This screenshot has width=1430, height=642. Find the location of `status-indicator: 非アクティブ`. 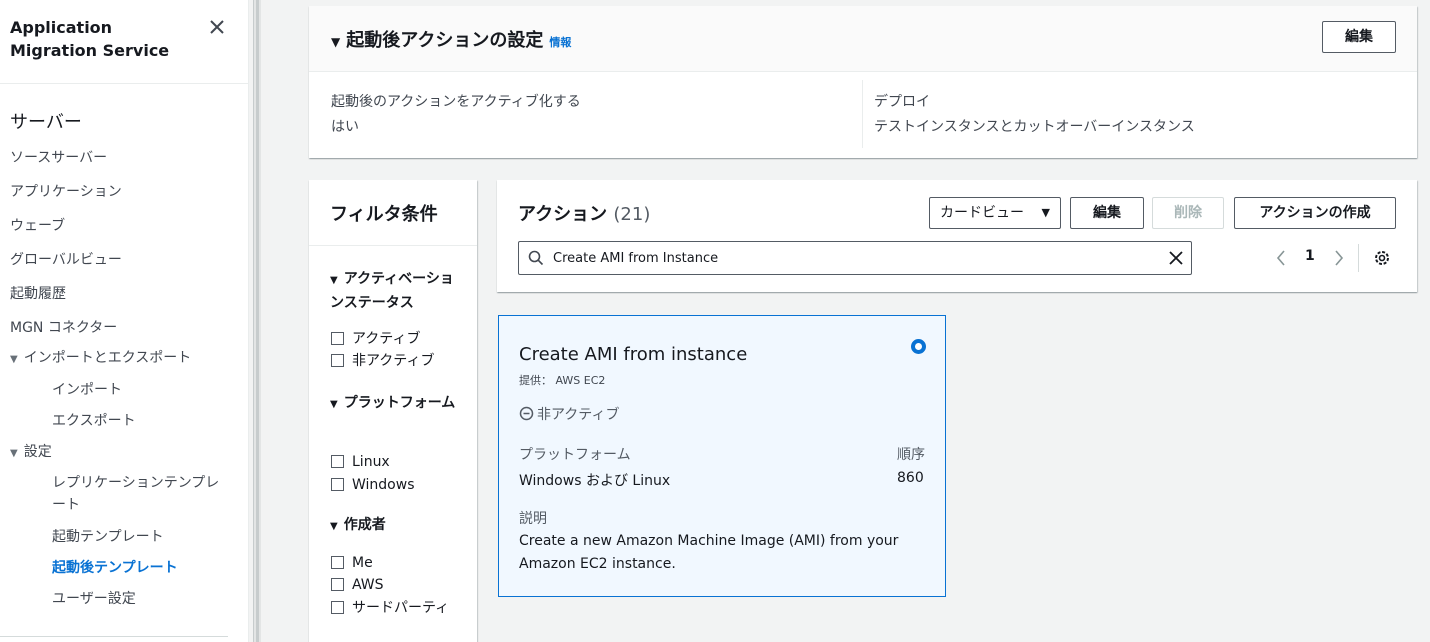

status-indicator: 非アクティブ is located at coordinates (569, 414).